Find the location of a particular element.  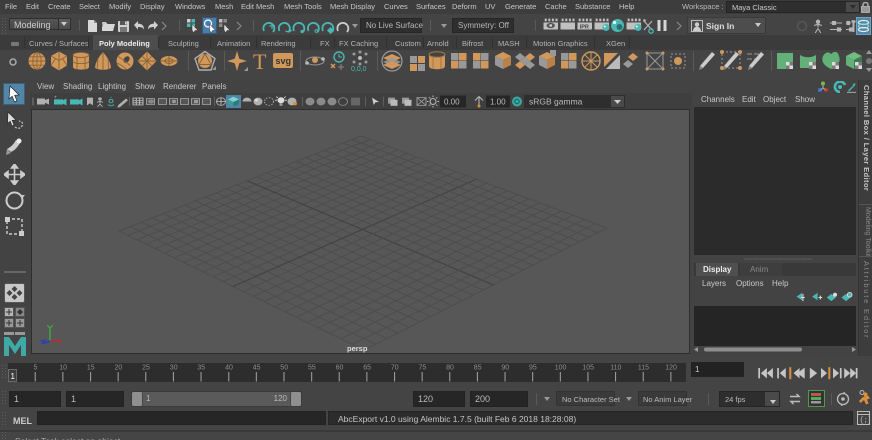

svg-text: 80 is located at coordinates (450, 368).